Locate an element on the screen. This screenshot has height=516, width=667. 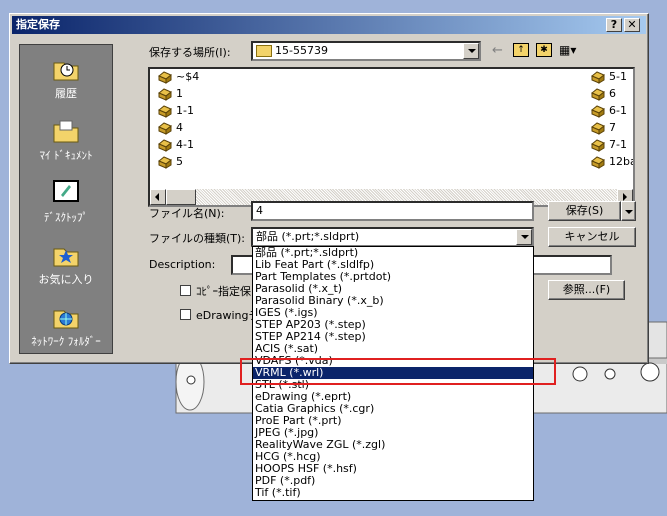
file-item-label: 4 is located at coordinates (179, 127).